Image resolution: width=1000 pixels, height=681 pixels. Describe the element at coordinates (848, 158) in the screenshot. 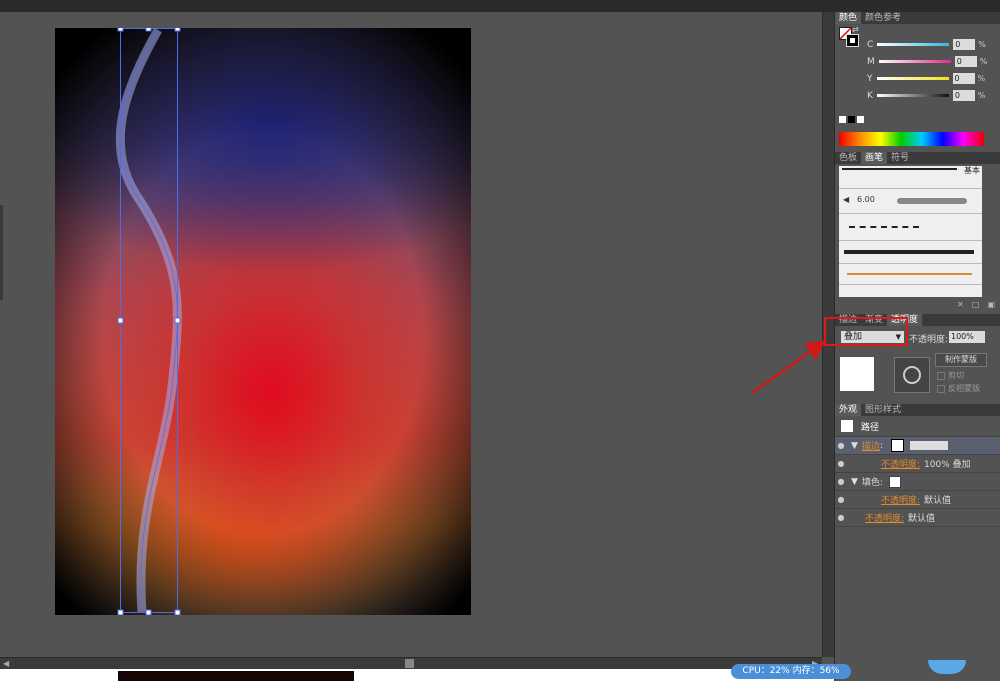

I see `tab-swatches: 色板` at that location.